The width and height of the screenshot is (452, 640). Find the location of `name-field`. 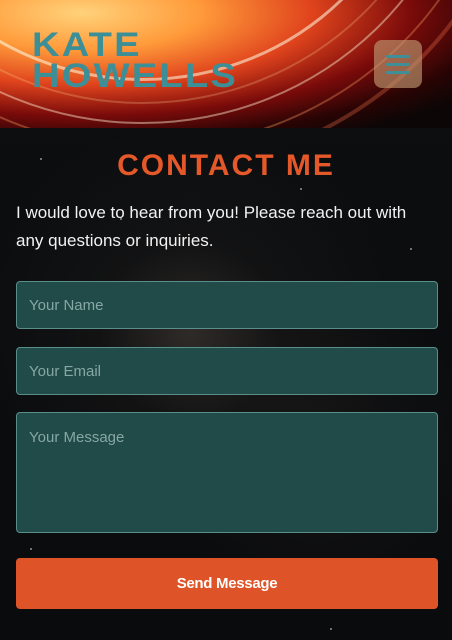

name-field is located at coordinates (227, 305).